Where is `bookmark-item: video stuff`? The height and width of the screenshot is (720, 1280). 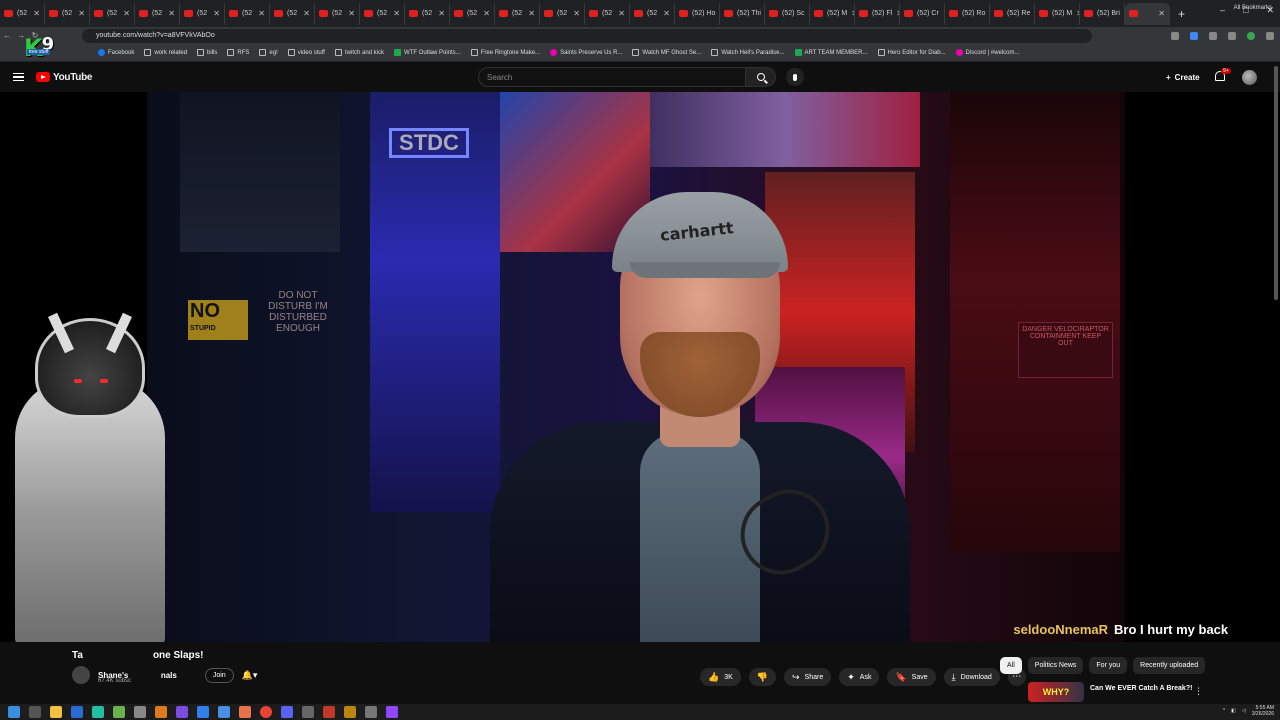
bookmark-item: video stuff is located at coordinates (306, 52).